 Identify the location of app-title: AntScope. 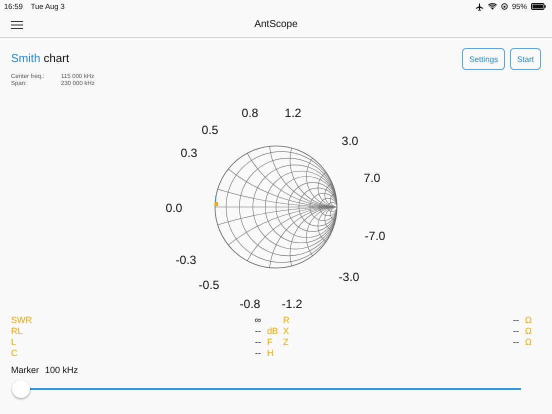
(276, 24).